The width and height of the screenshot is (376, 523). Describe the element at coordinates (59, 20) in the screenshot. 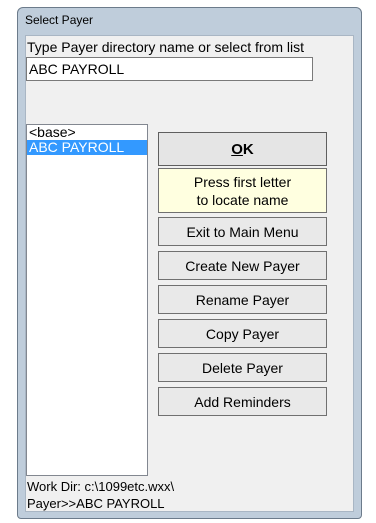

I see `window-title: Select Payer` at that location.